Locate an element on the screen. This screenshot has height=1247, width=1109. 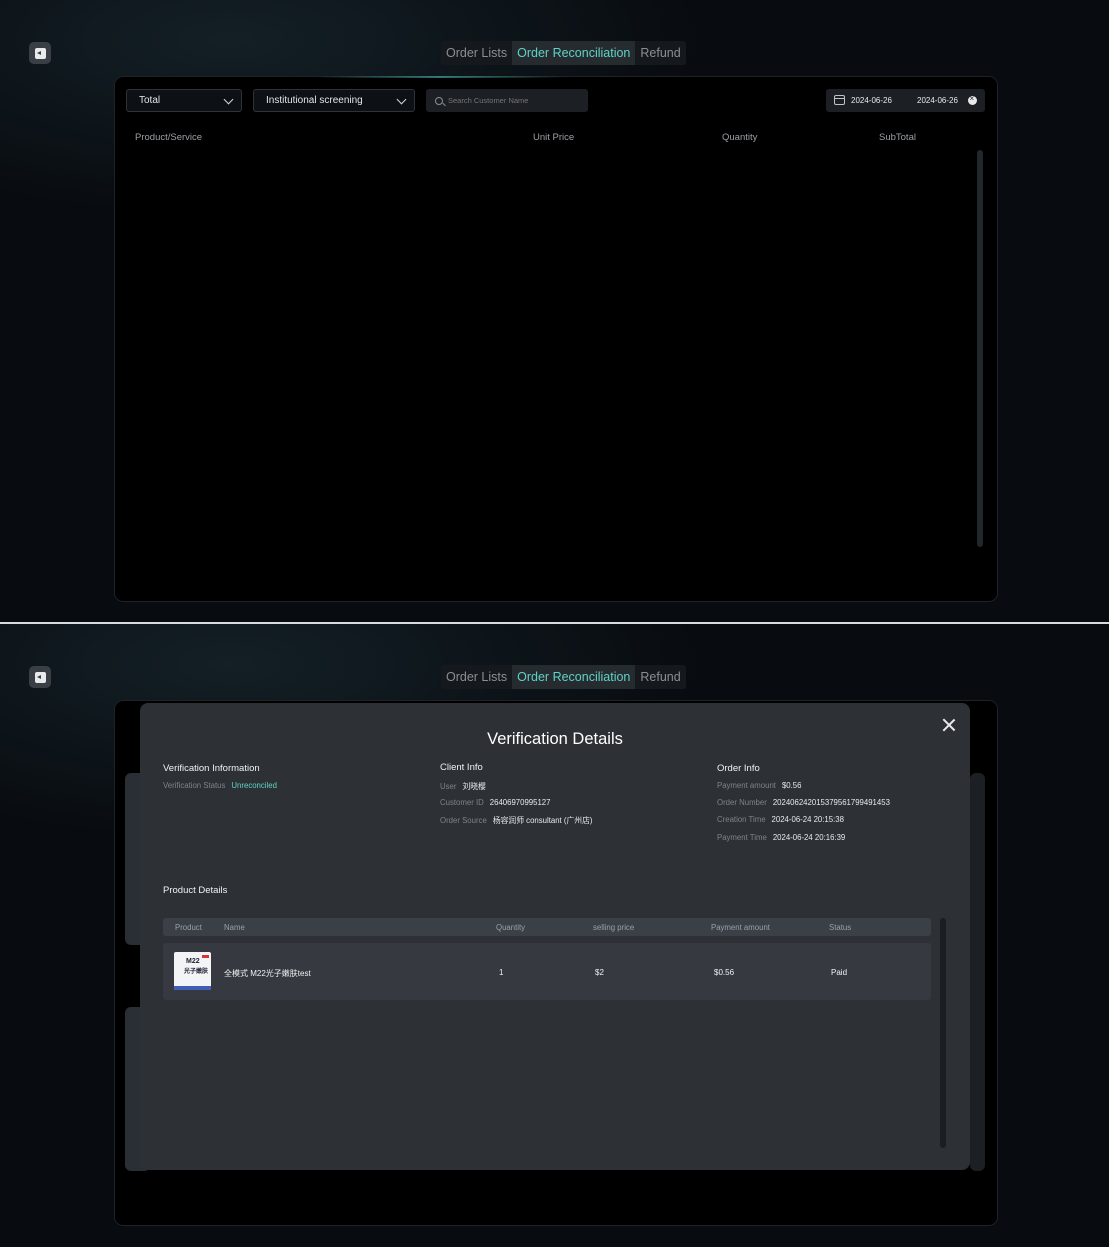
search-icon is located at coordinates (439, 100).